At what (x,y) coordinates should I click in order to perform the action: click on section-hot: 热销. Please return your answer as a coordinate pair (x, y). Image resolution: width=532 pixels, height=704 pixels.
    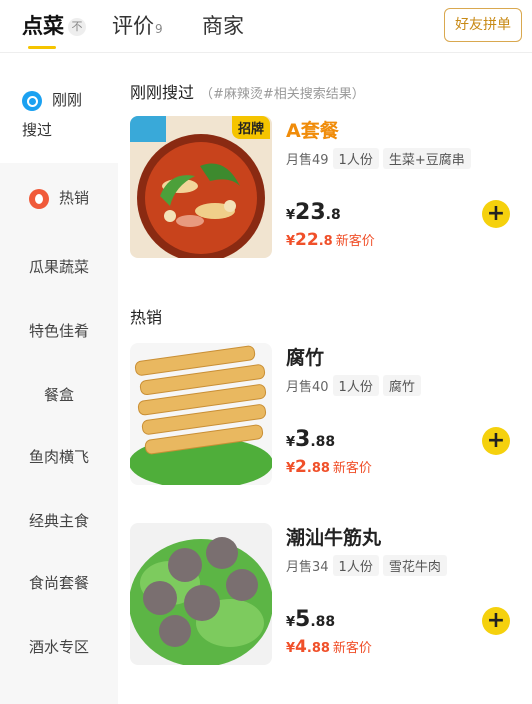
    Looking at the image, I should click on (146, 317).